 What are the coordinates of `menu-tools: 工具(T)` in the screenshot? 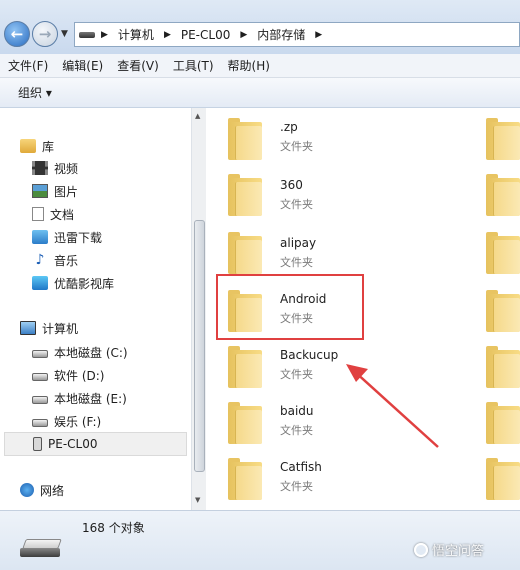 It's located at (193, 65).